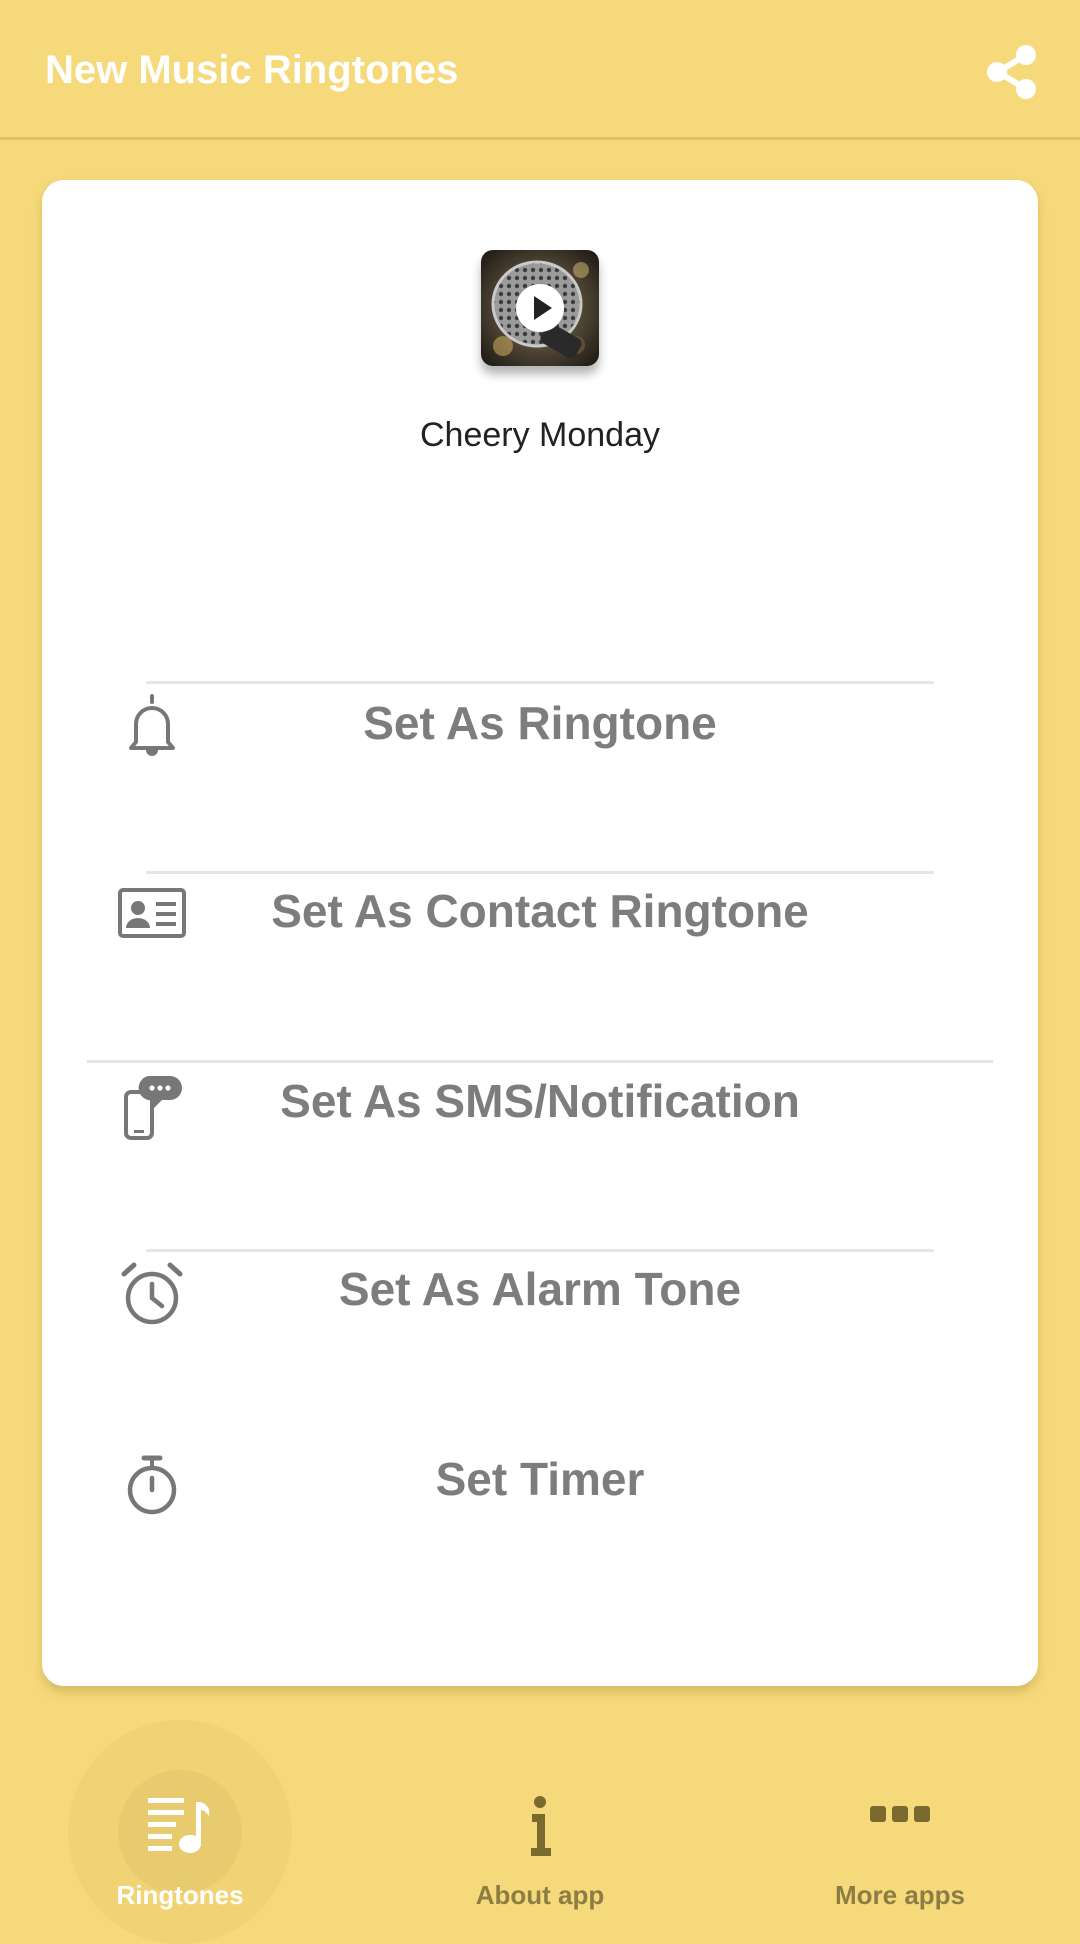 The image size is (1080, 1944). I want to click on info-icon, so click(541, 1826).